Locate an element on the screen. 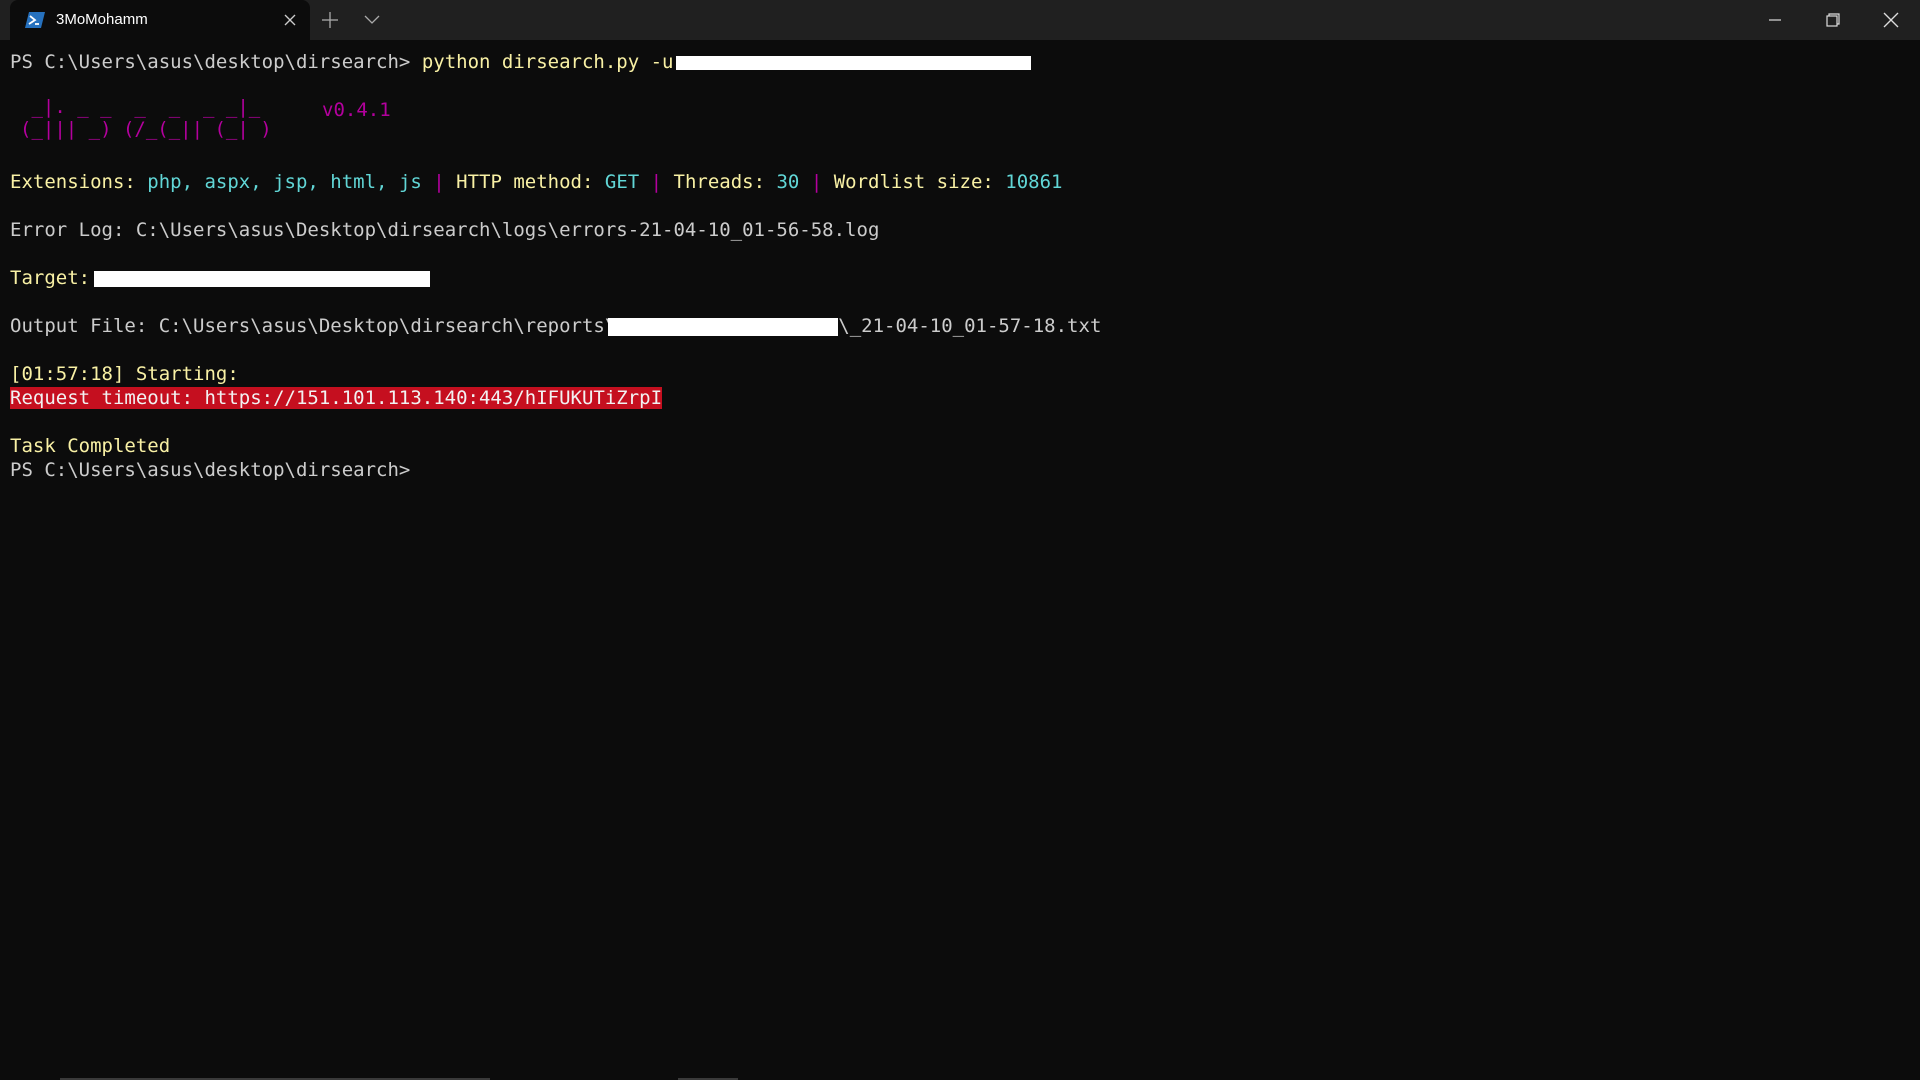 This screenshot has height=1080, width=1920. powershell-icon is located at coordinates (35, 20).